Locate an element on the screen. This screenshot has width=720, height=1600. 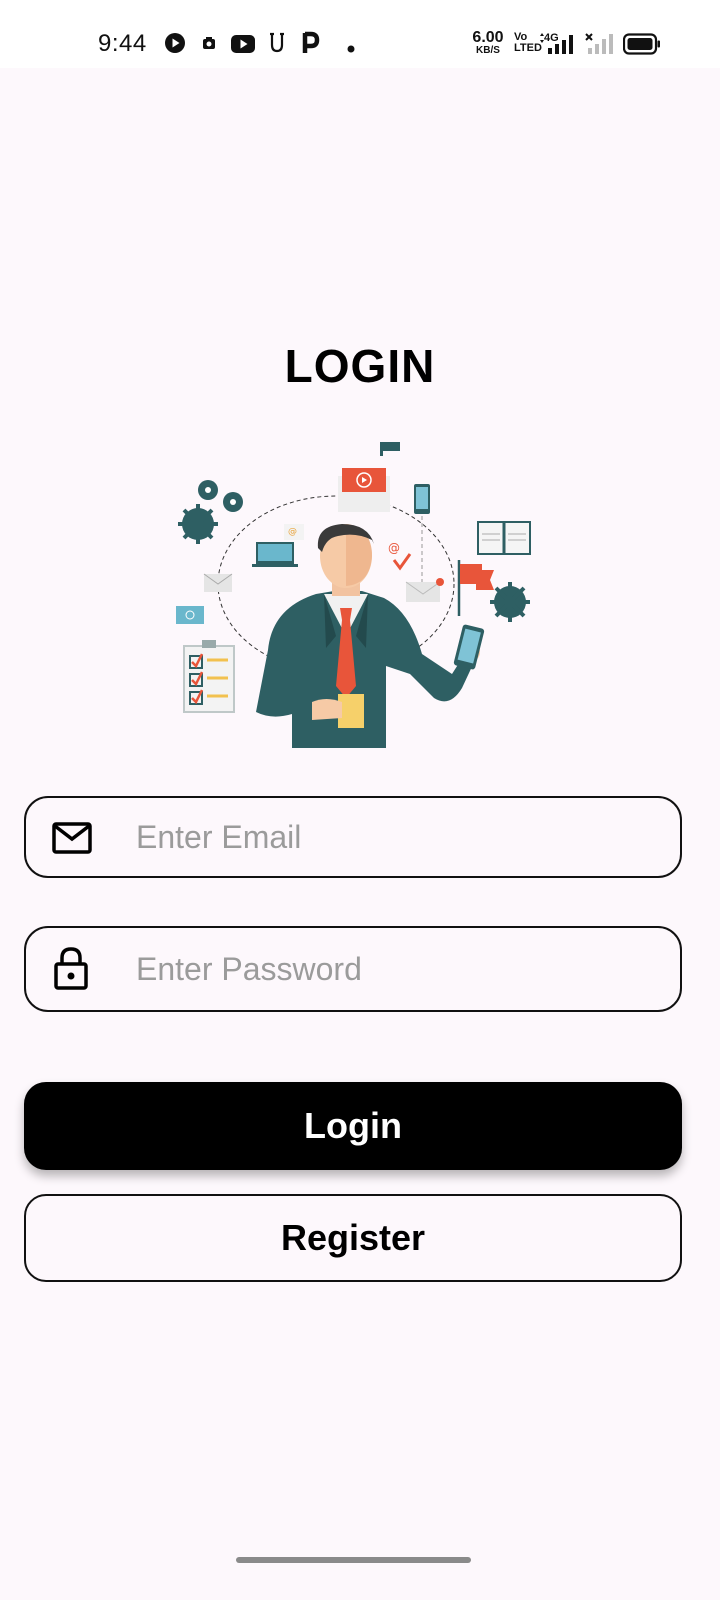
dot-icon is located at coordinates (351, 49).